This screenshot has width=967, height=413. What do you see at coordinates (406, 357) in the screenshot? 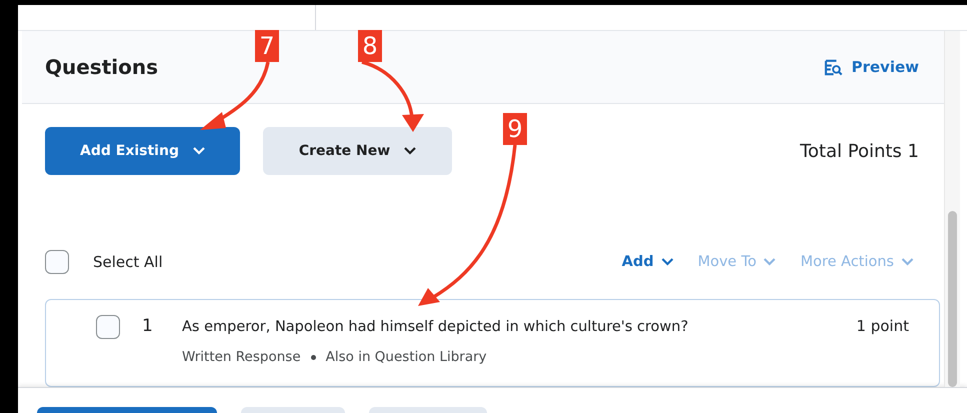
I see `library-note: Also in Question Library` at bounding box center [406, 357].